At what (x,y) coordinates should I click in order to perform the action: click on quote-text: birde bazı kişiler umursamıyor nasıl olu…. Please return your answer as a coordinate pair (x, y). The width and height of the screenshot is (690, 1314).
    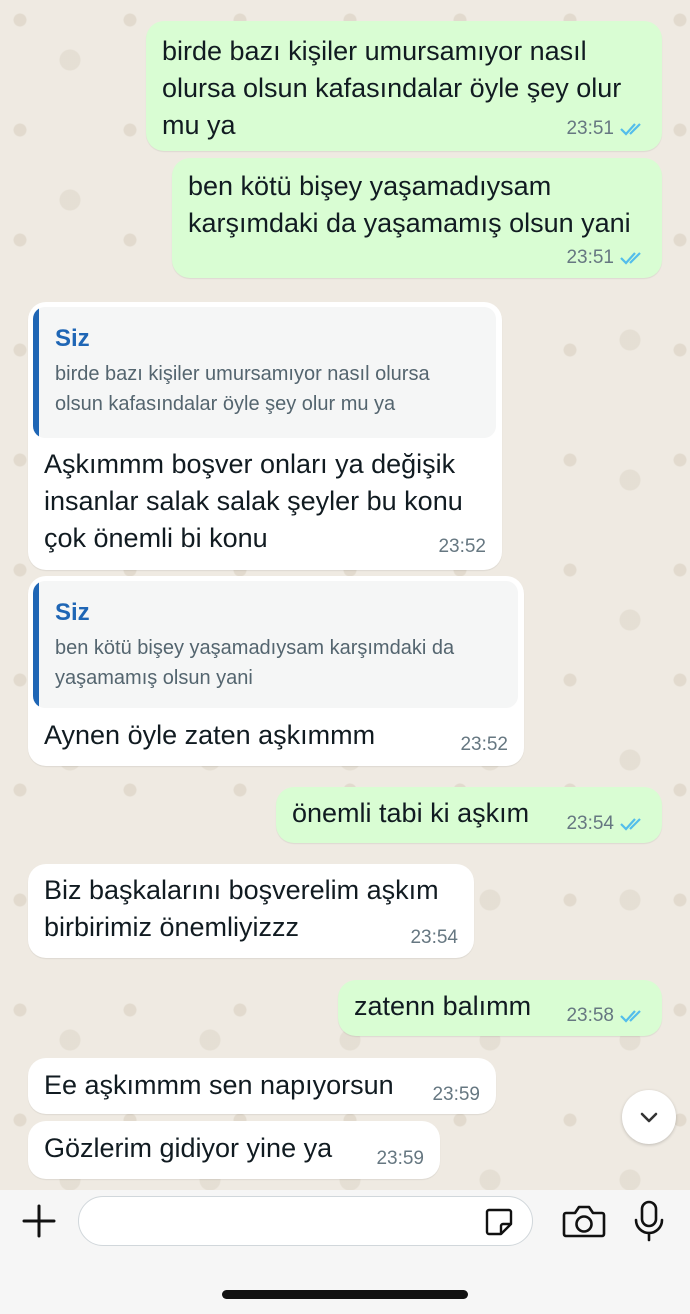
    Looking at the image, I should click on (242, 389).